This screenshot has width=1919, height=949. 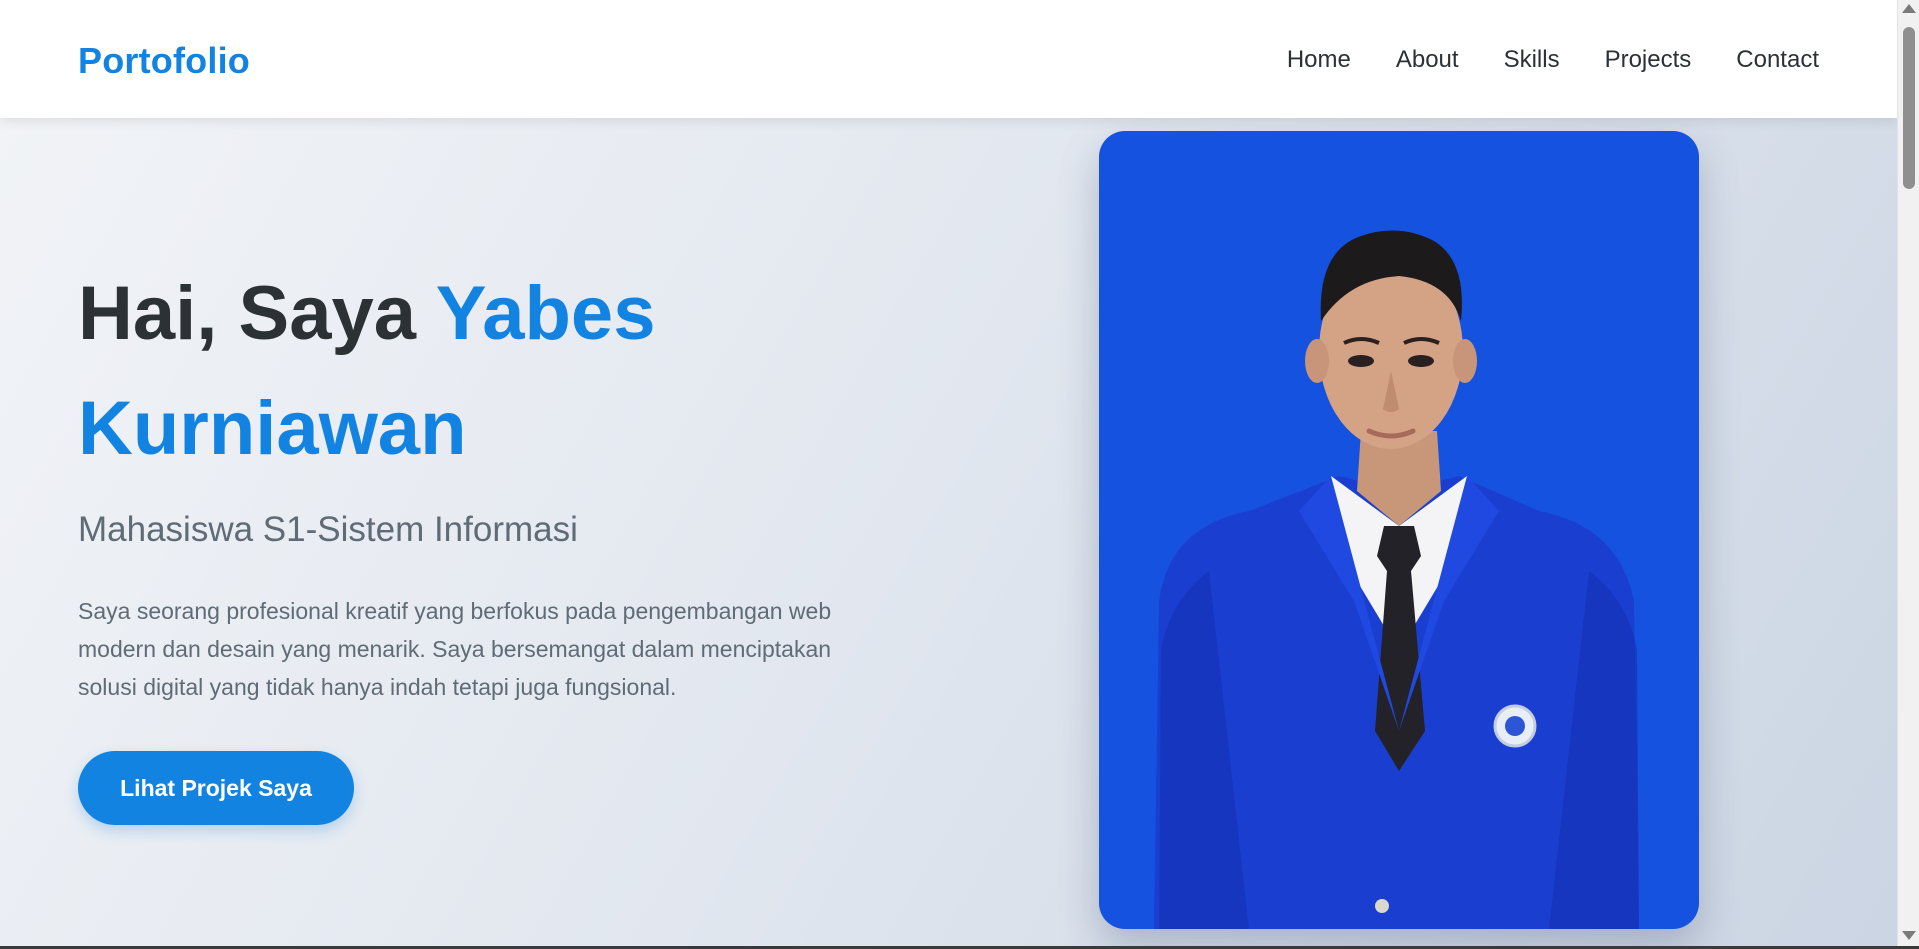 What do you see at coordinates (1909, 108) in the screenshot?
I see `scrollbar-thumb` at bounding box center [1909, 108].